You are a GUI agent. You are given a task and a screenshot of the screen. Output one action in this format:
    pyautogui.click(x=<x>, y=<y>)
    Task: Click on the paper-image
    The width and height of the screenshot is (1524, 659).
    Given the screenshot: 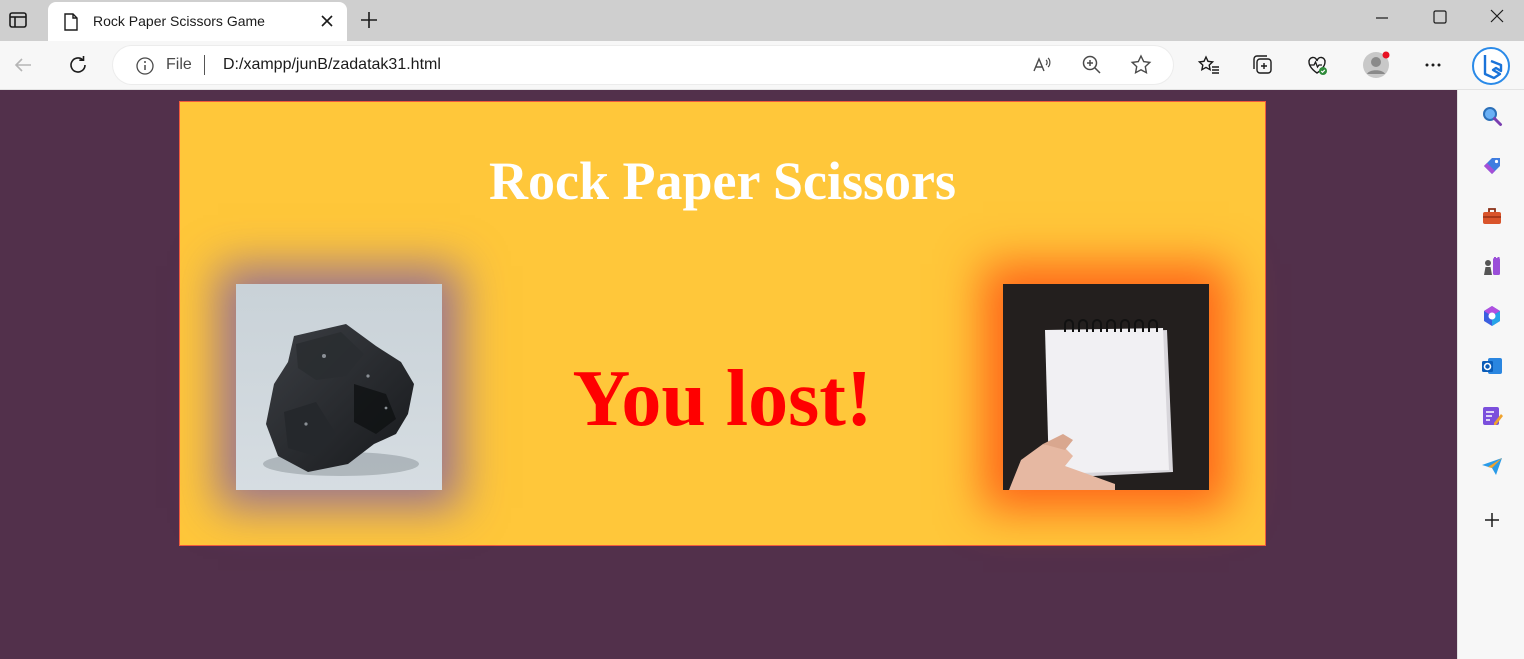 What is the action you would take?
    pyautogui.click(x=1106, y=387)
    